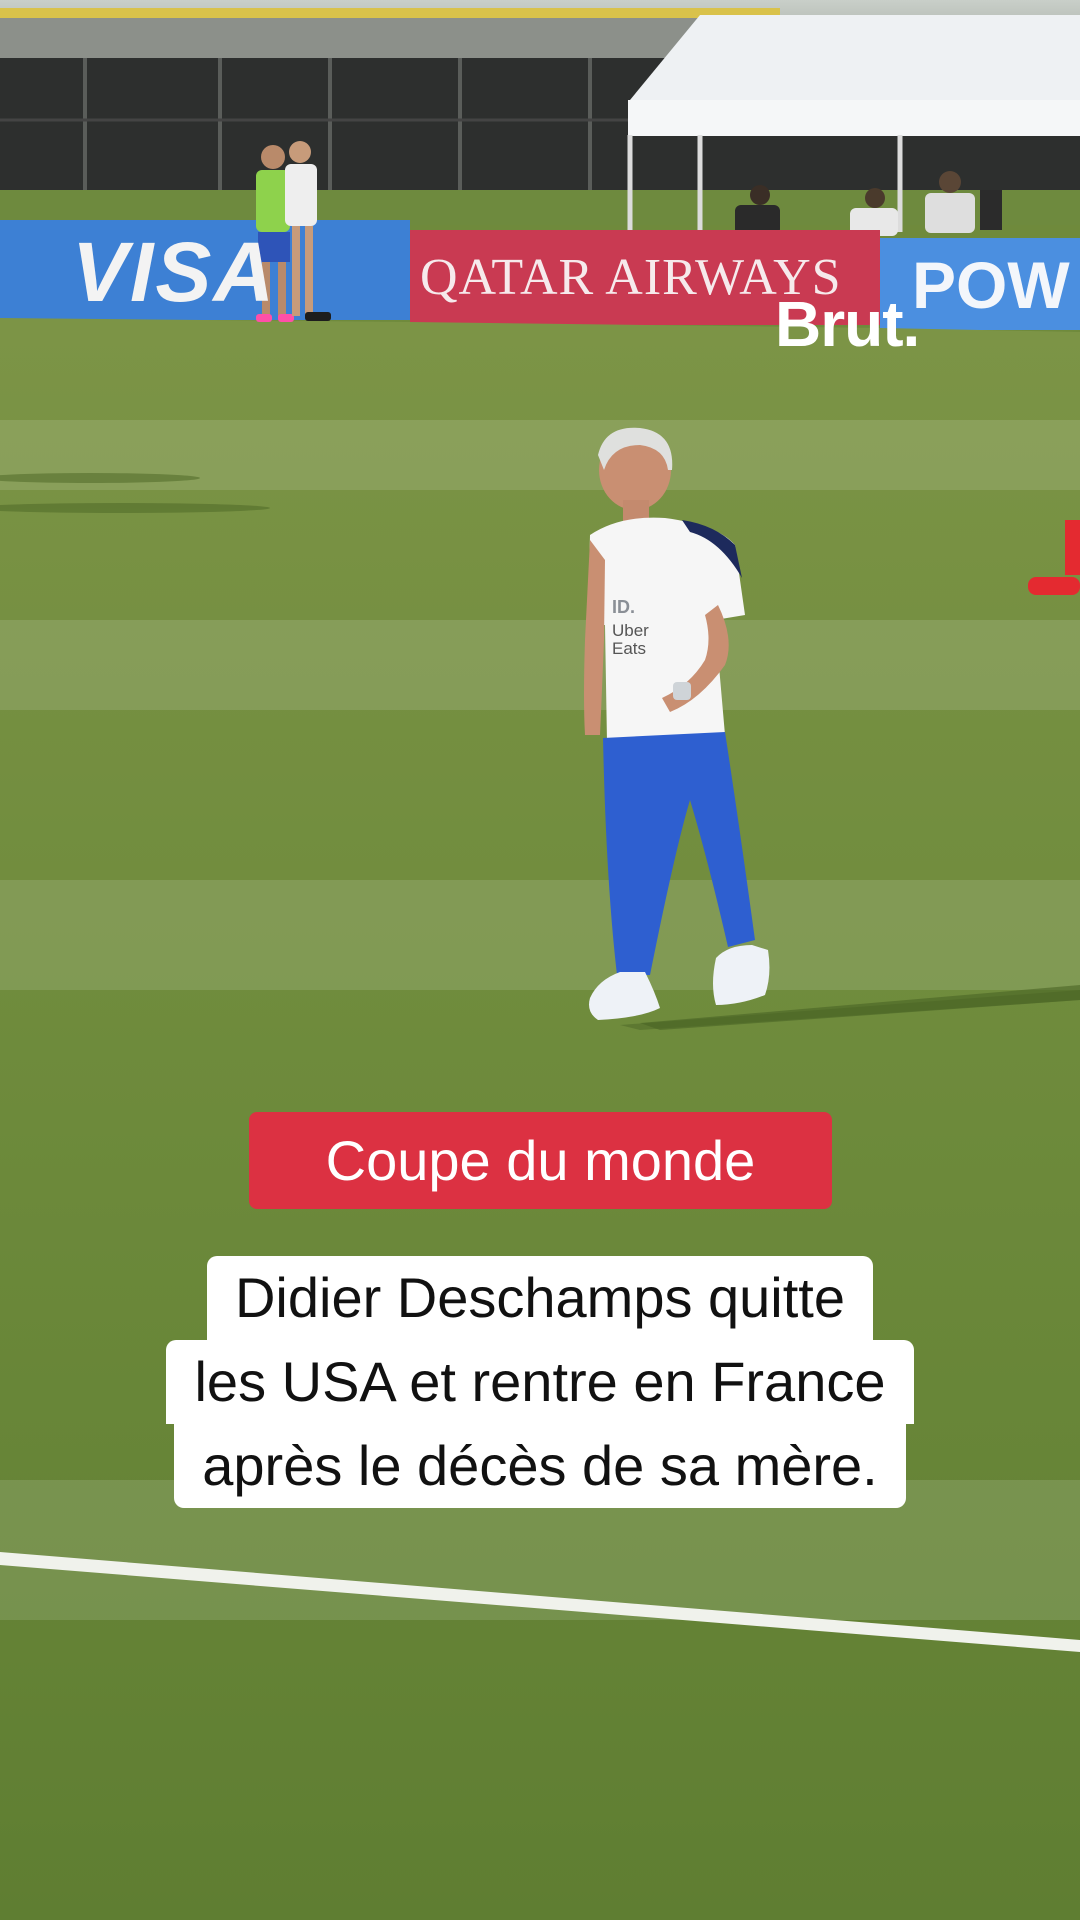 The width and height of the screenshot is (1080, 1920). Describe the element at coordinates (991, 285) in the screenshot. I see `ad-board-pow-text: POW` at that location.